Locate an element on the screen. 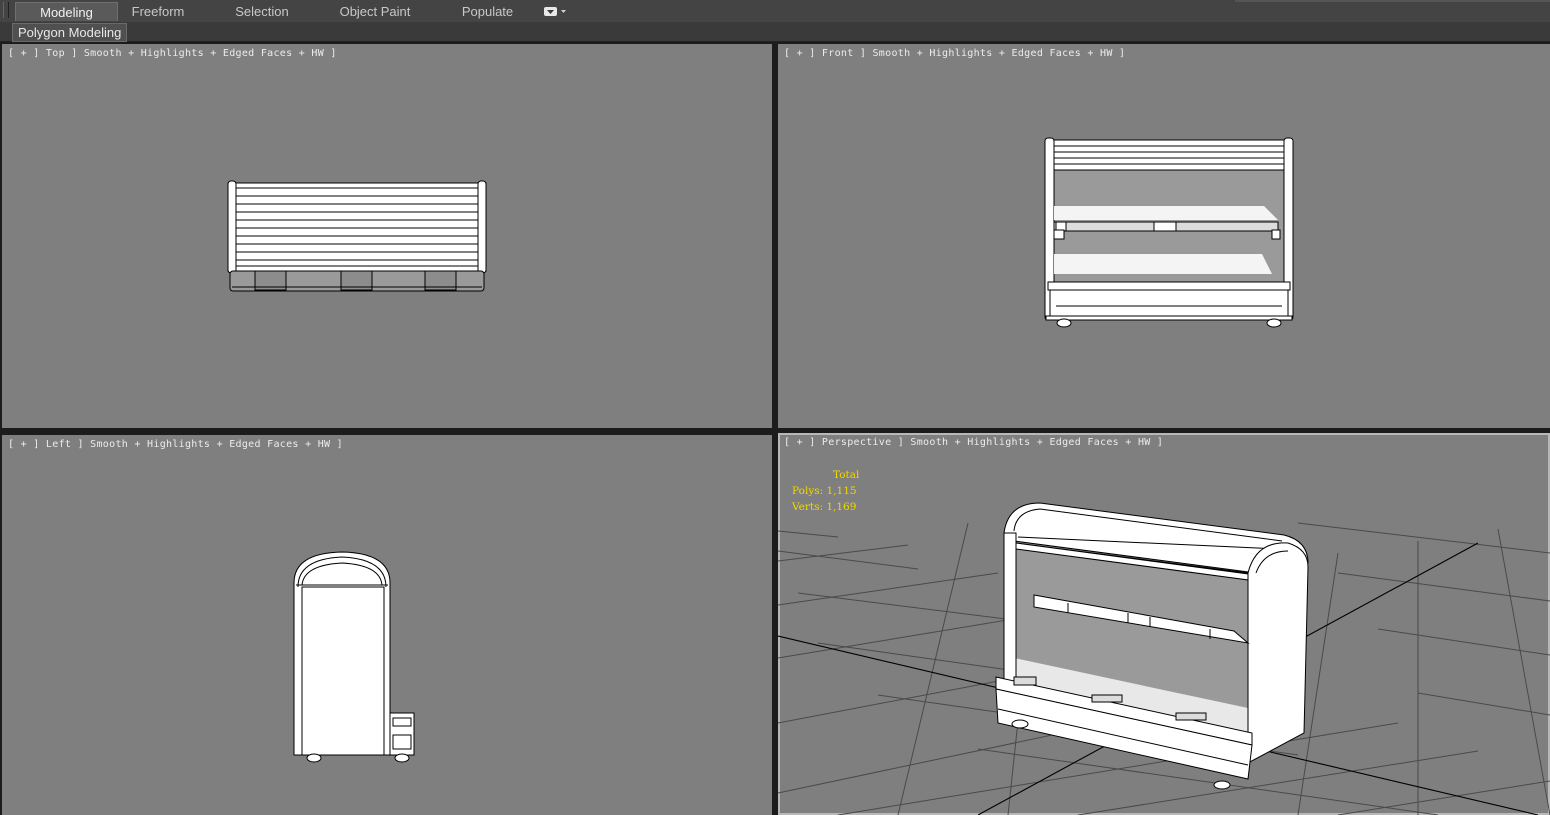 Image resolution: width=1550 pixels, height=815 pixels. left-view-model is located at coordinates (354, 657).